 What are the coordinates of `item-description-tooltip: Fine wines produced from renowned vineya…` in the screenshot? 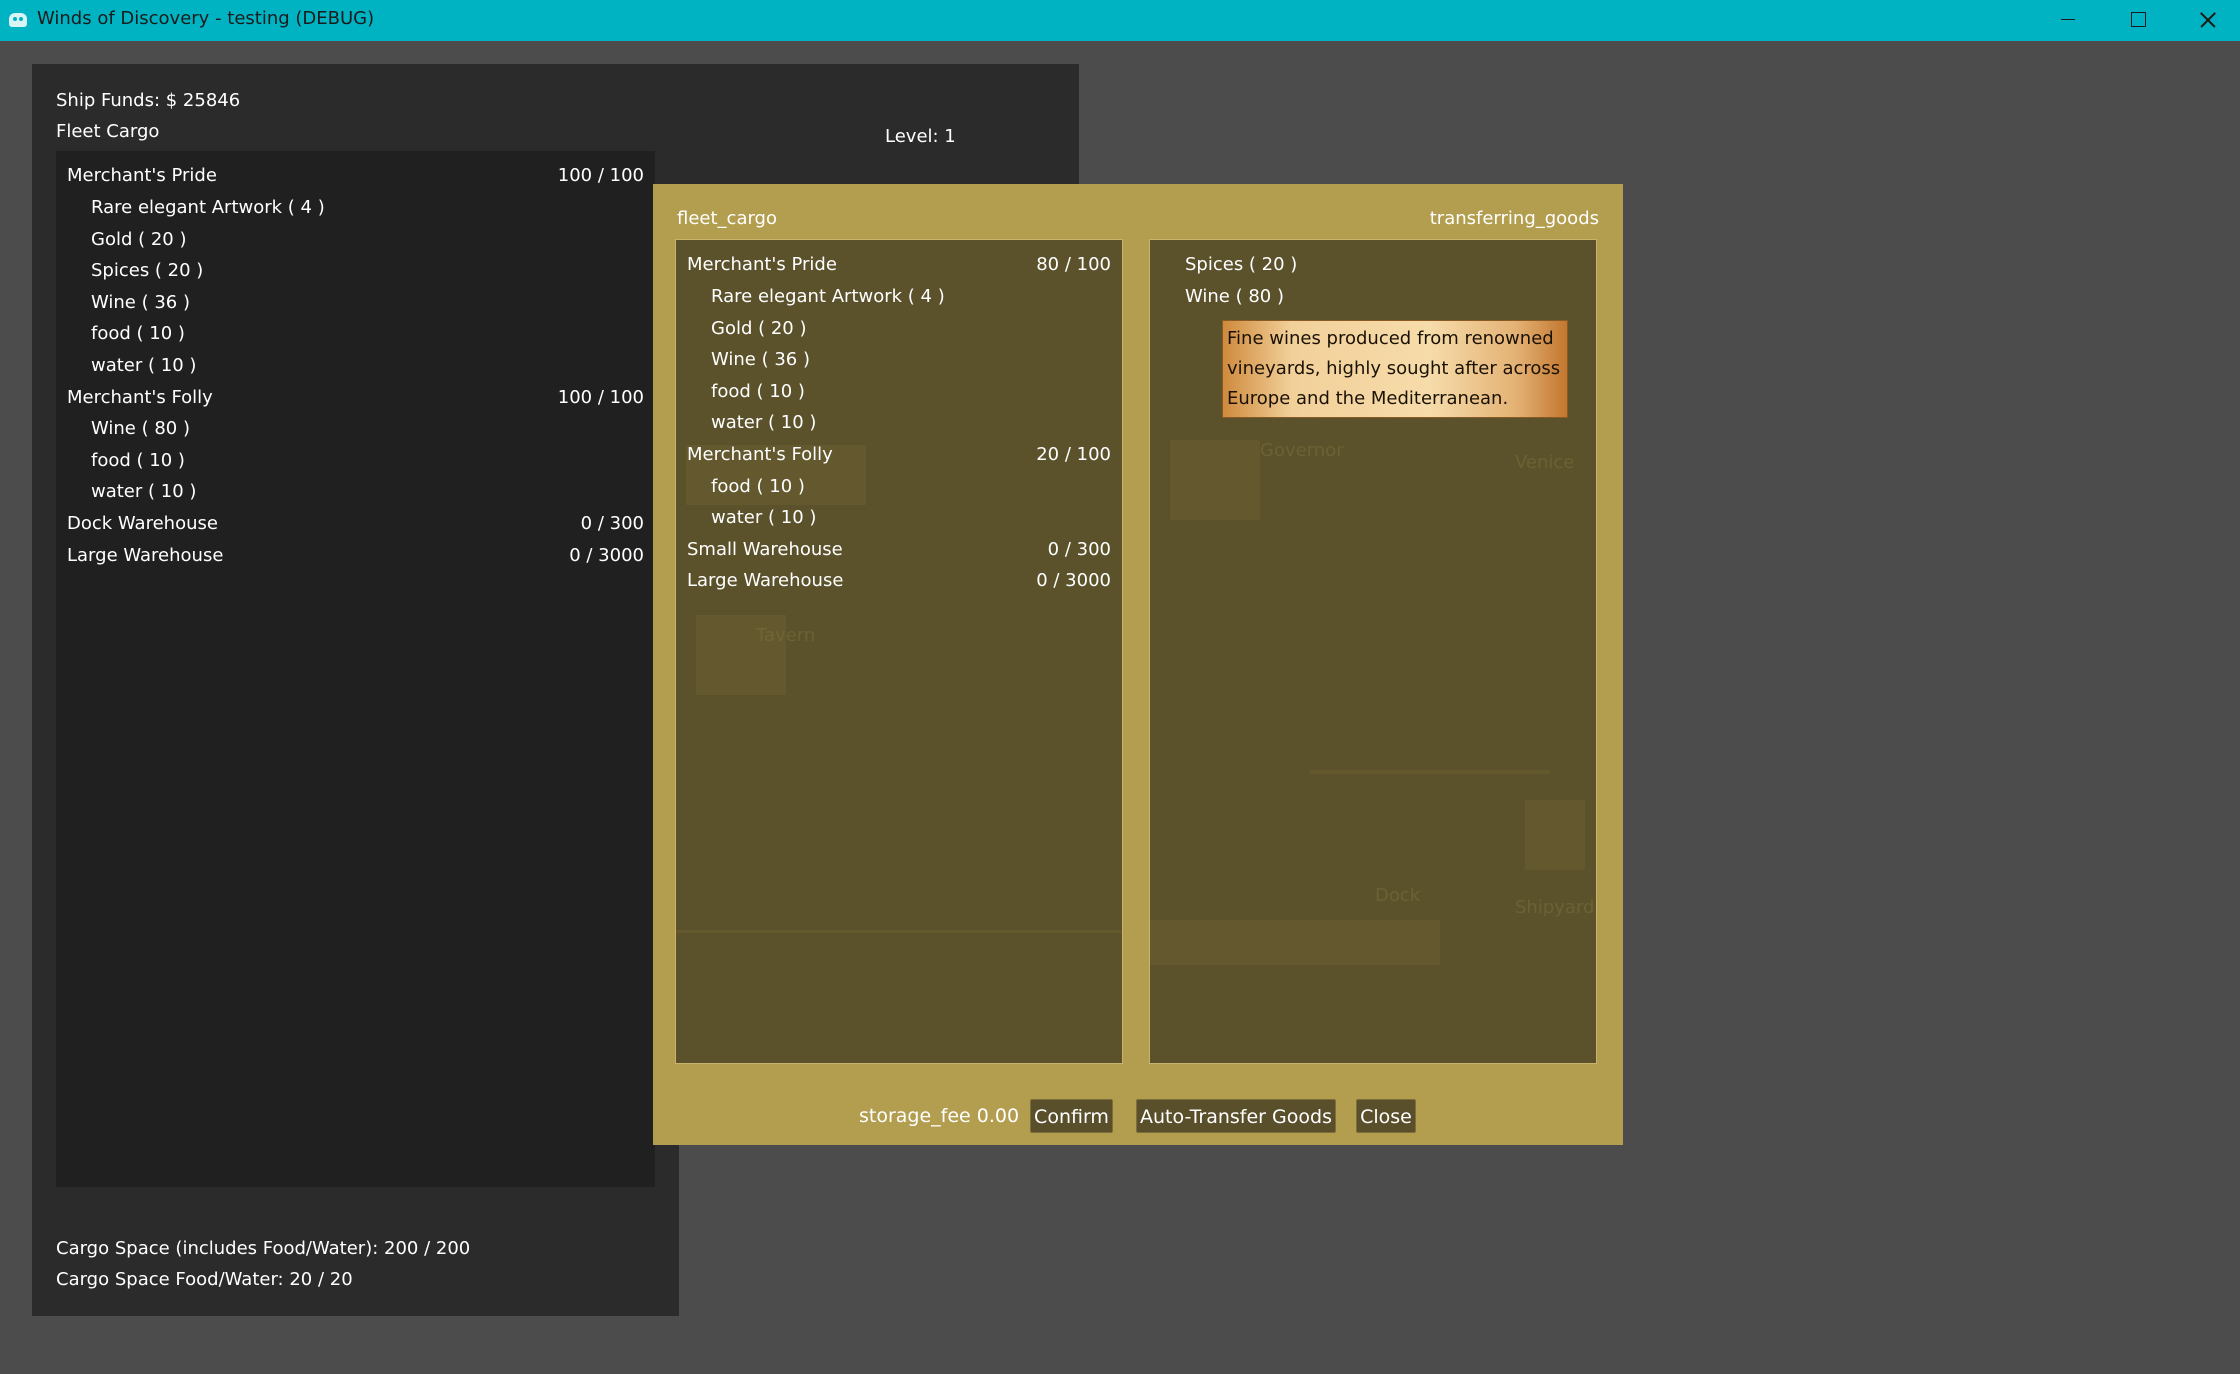 It's located at (1395, 369).